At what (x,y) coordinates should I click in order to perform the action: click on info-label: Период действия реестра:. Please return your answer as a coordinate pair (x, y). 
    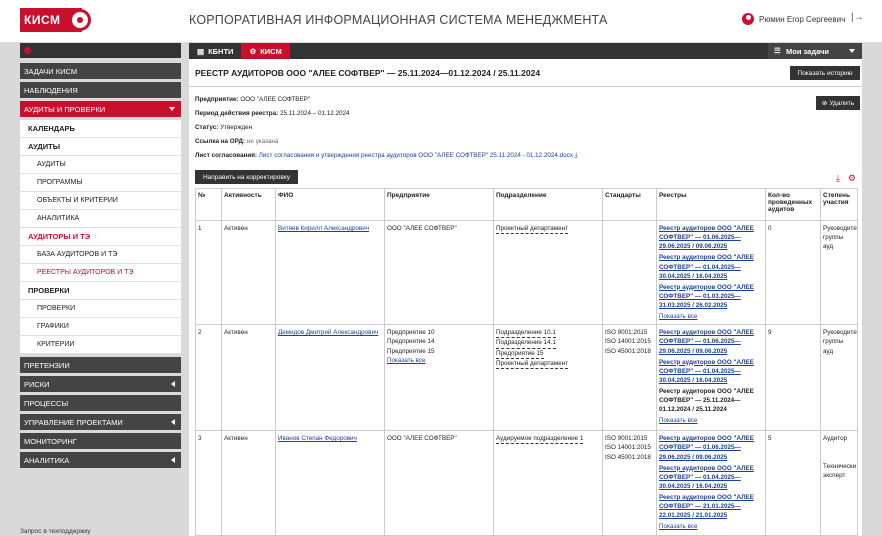
    Looking at the image, I should click on (237, 113).